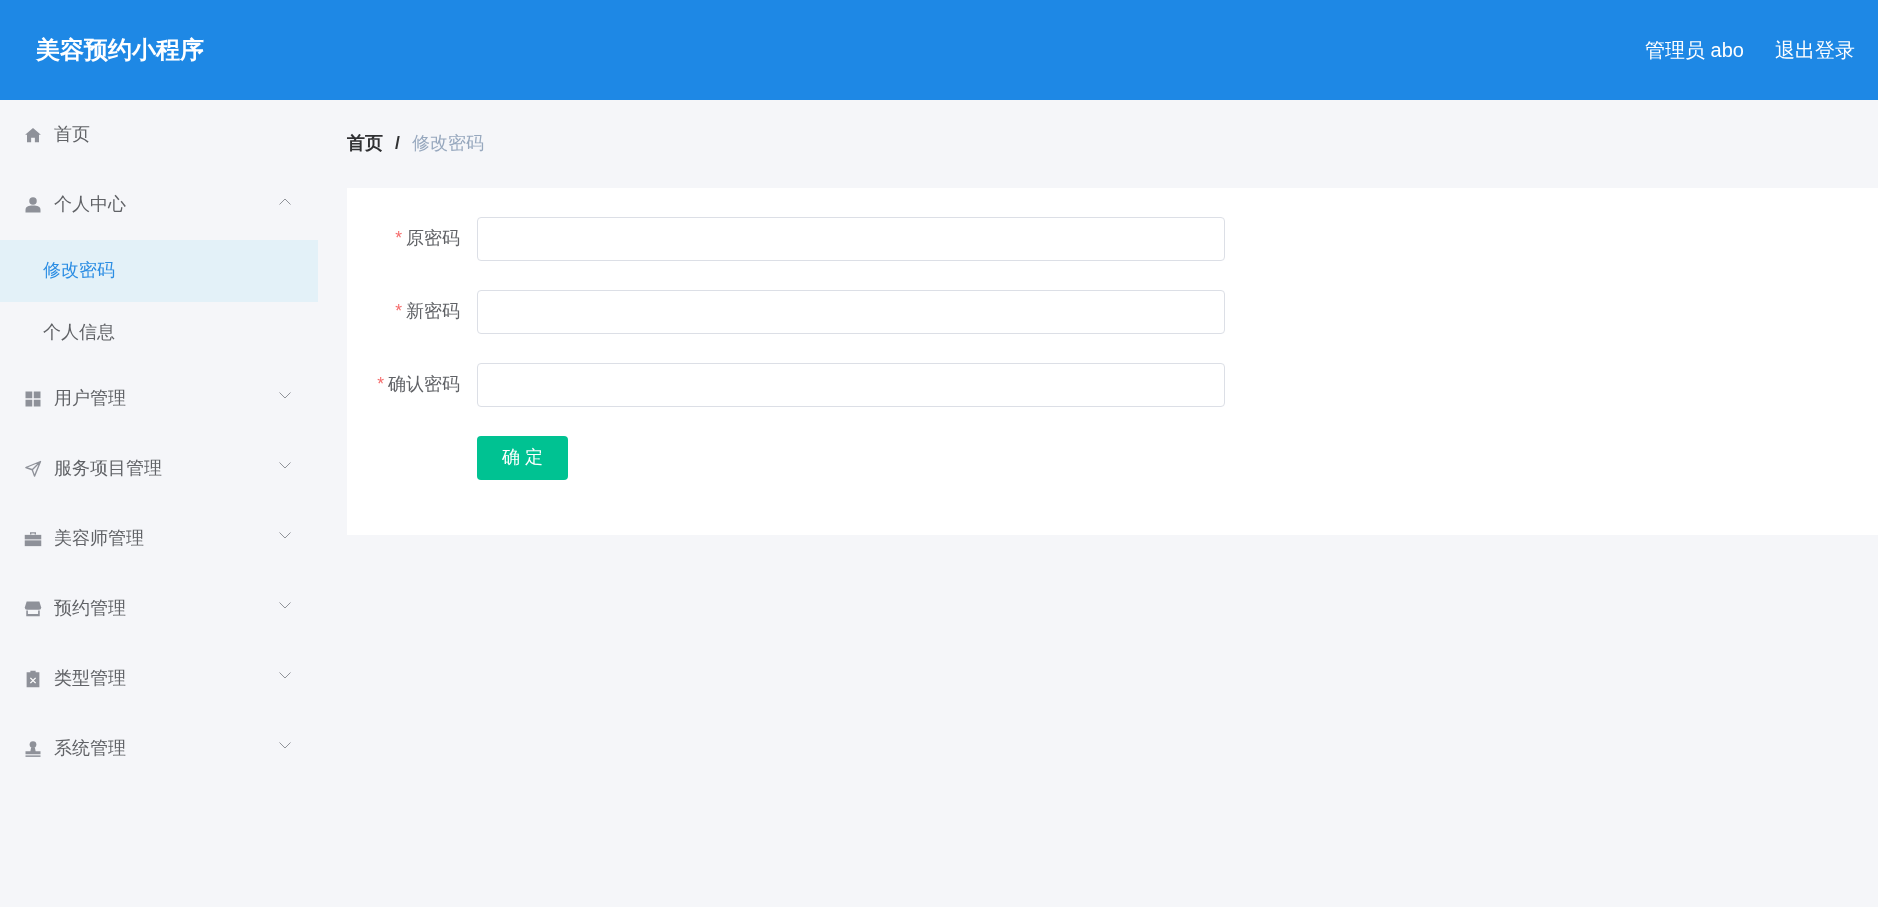  What do you see at coordinates (33, 135) in the screenshot?
I see `home-icon` at bounding box center [33, 135].